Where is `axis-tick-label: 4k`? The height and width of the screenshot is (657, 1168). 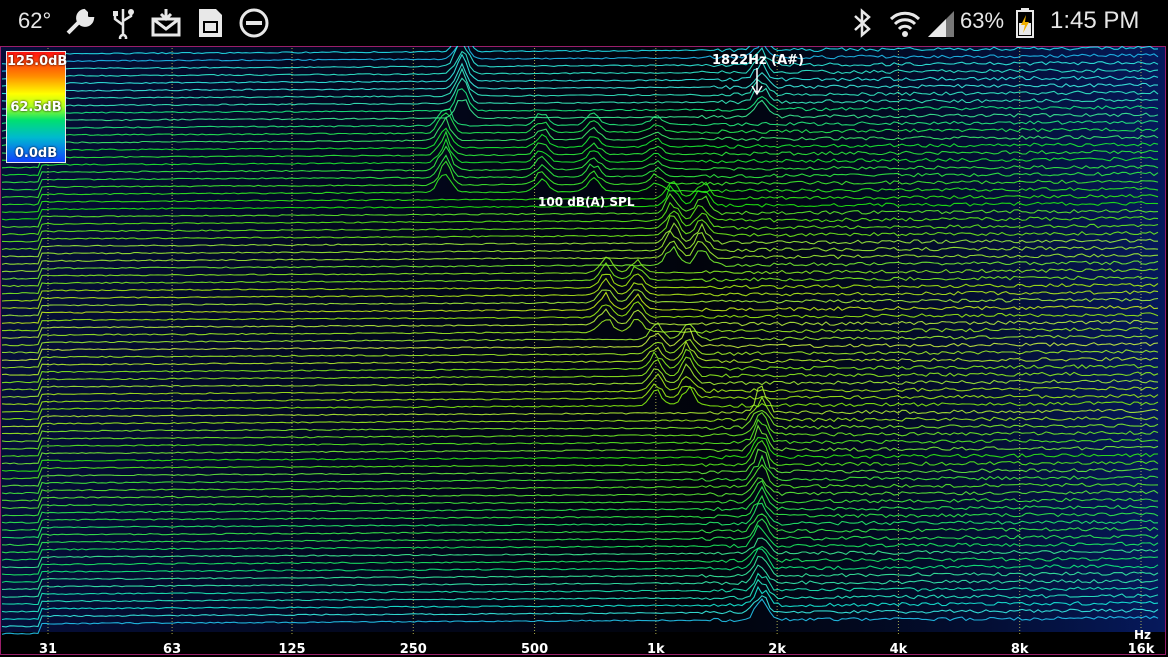
axis-tick-label: 4k is located at coordinates (899, 649).